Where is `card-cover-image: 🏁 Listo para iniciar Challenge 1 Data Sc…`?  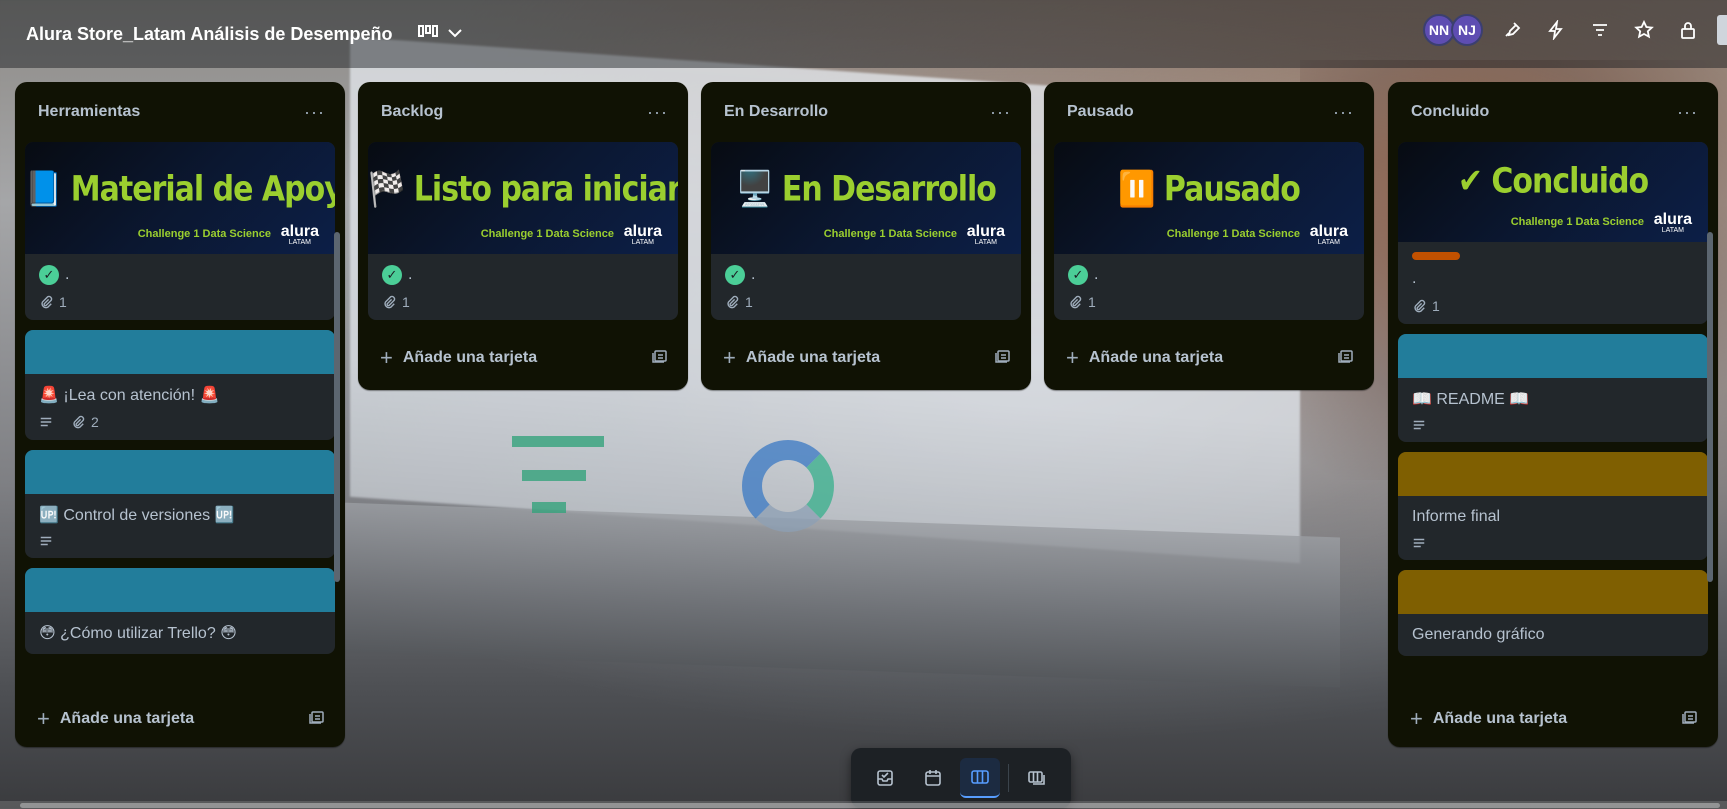
card-cover-image: 🏁 Listo para iniciar Challenge 1 Data Sc… is located at coordinates (523, 198).